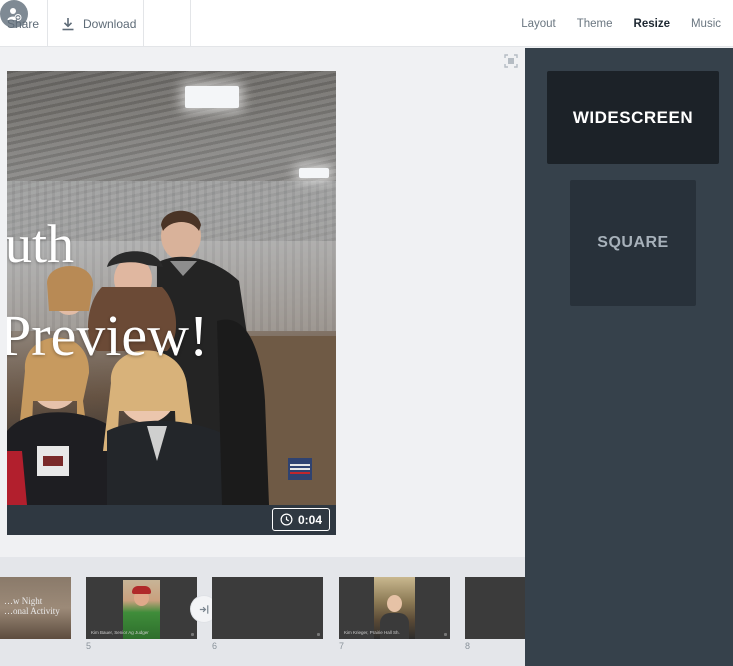  Describe the element at coordinates (120, 632) in the screenshot. I see `slide-caption: Kim Bauer, Senior Ag Judger` at that location.